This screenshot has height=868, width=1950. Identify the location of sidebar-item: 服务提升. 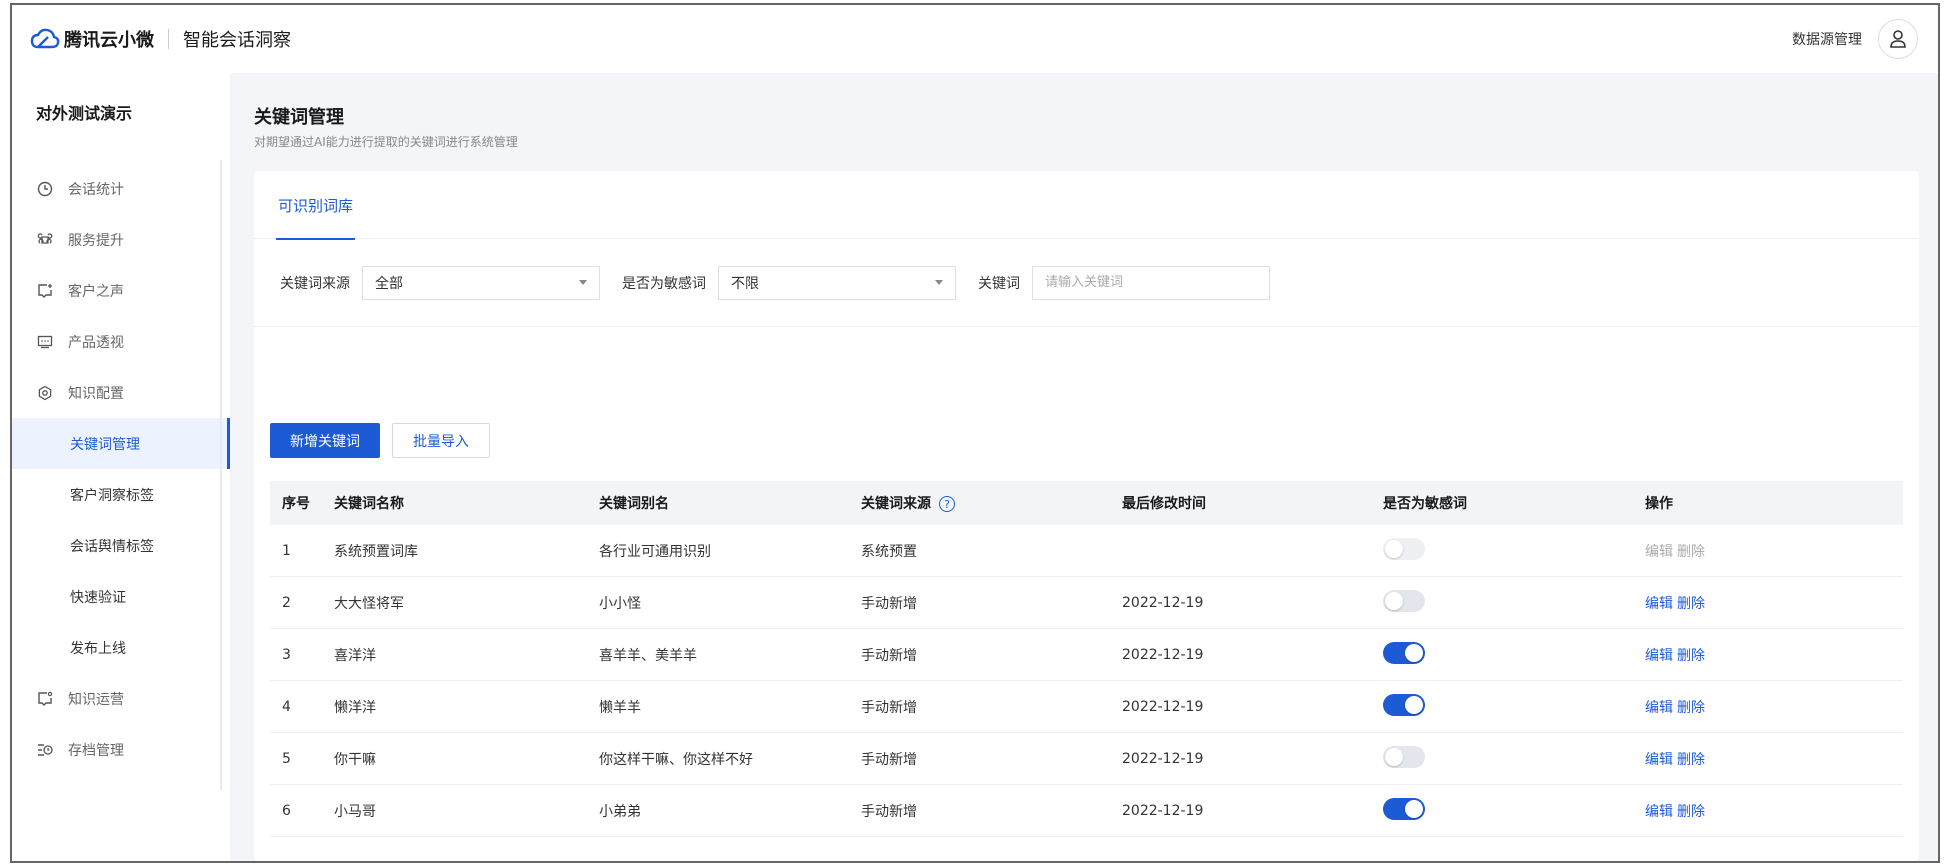
(121, 239).